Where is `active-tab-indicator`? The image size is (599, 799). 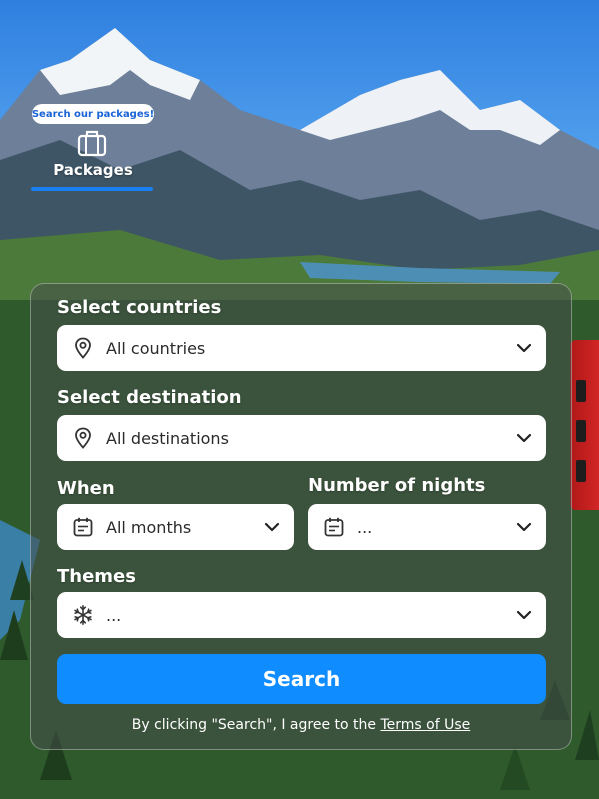
active-tab-indicator is located at coordinates (92, 189).